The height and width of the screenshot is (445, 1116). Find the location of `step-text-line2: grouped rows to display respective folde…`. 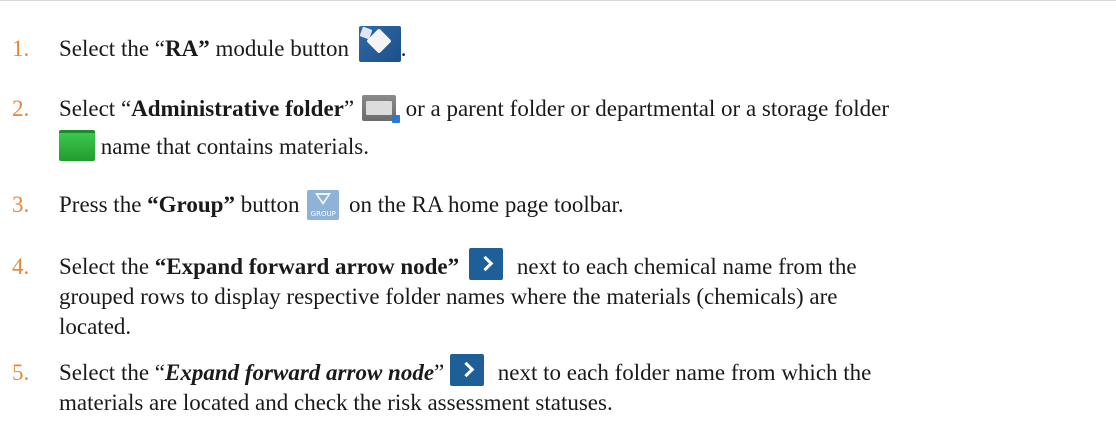

step-text-line2: grouped rows to display respective folde… is located at coordinates (448, 296).